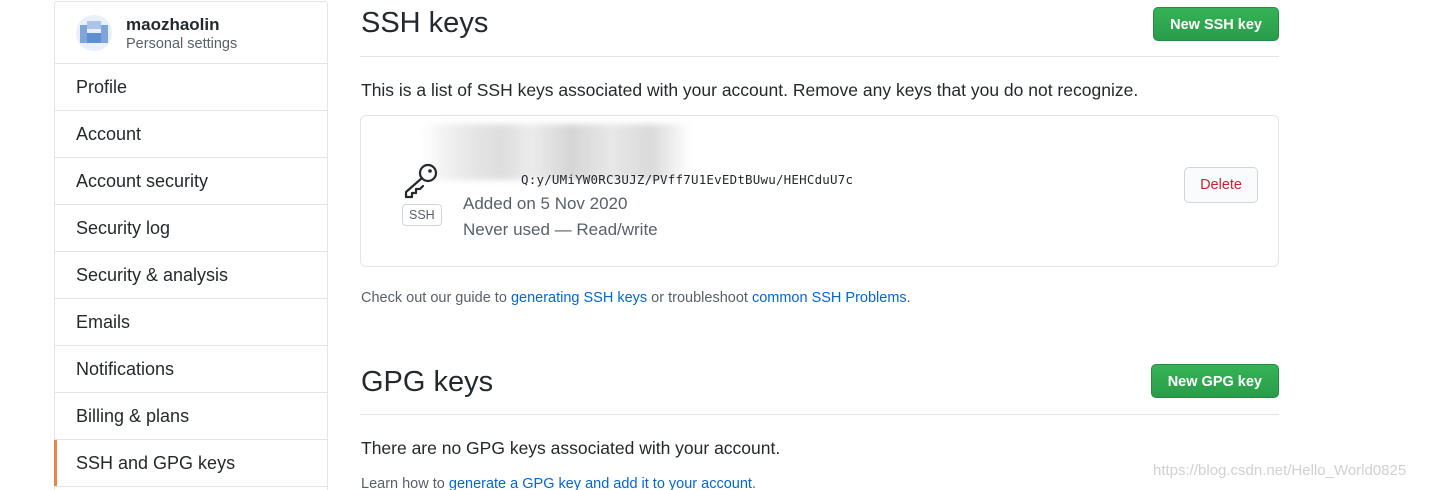  I want to click on watermark: https://blog.csdn.net/Hello_World0825, so click(1280, 470).